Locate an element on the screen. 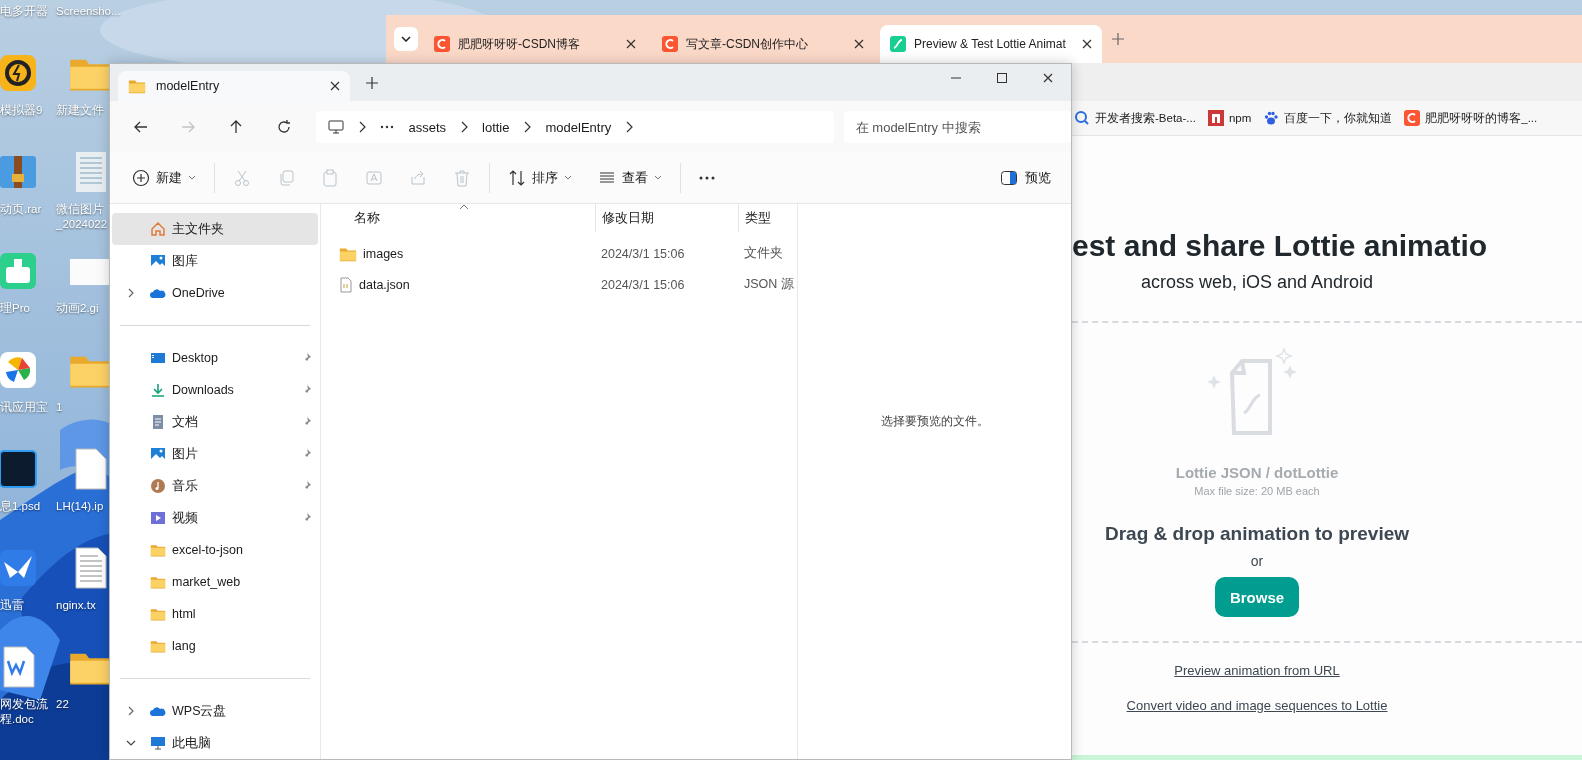  view-button: 查看 is located at coordinates (630, 178).